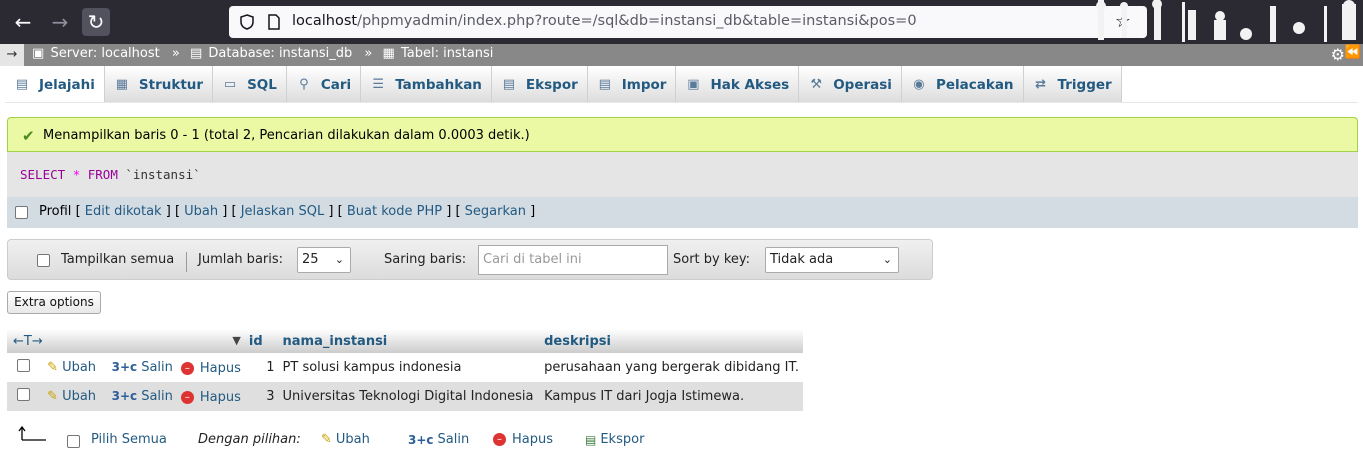 The height and width of the screenshot is (461, 1363). I want to click on import-icon: ▤, so click(604, 84).